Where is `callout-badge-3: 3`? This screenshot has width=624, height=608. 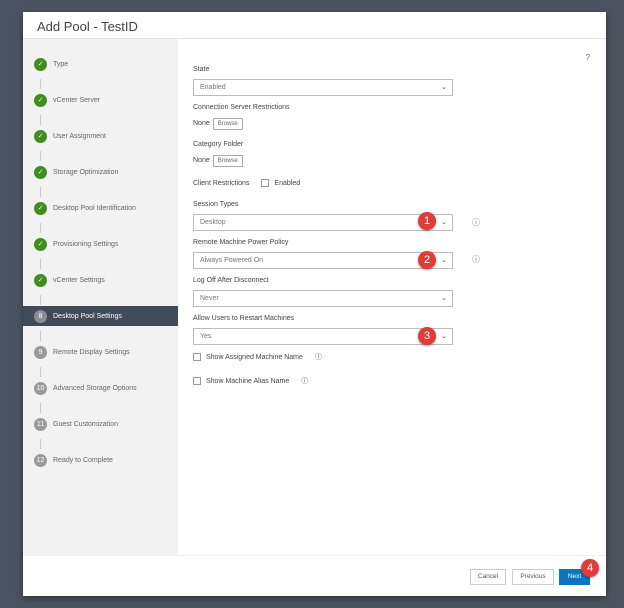 callout-badge-3: 3 is located at coordinates (427, 336).